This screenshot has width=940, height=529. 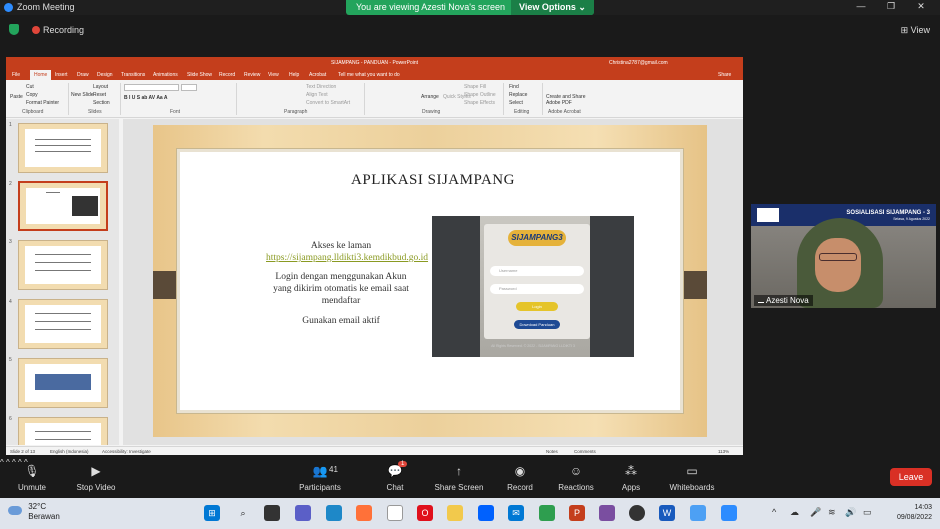 What do you see at coordinates (395, 477) in the screenshot?
I see `chat-button: 💬 1 Chat` at bounding box center [395, 477].